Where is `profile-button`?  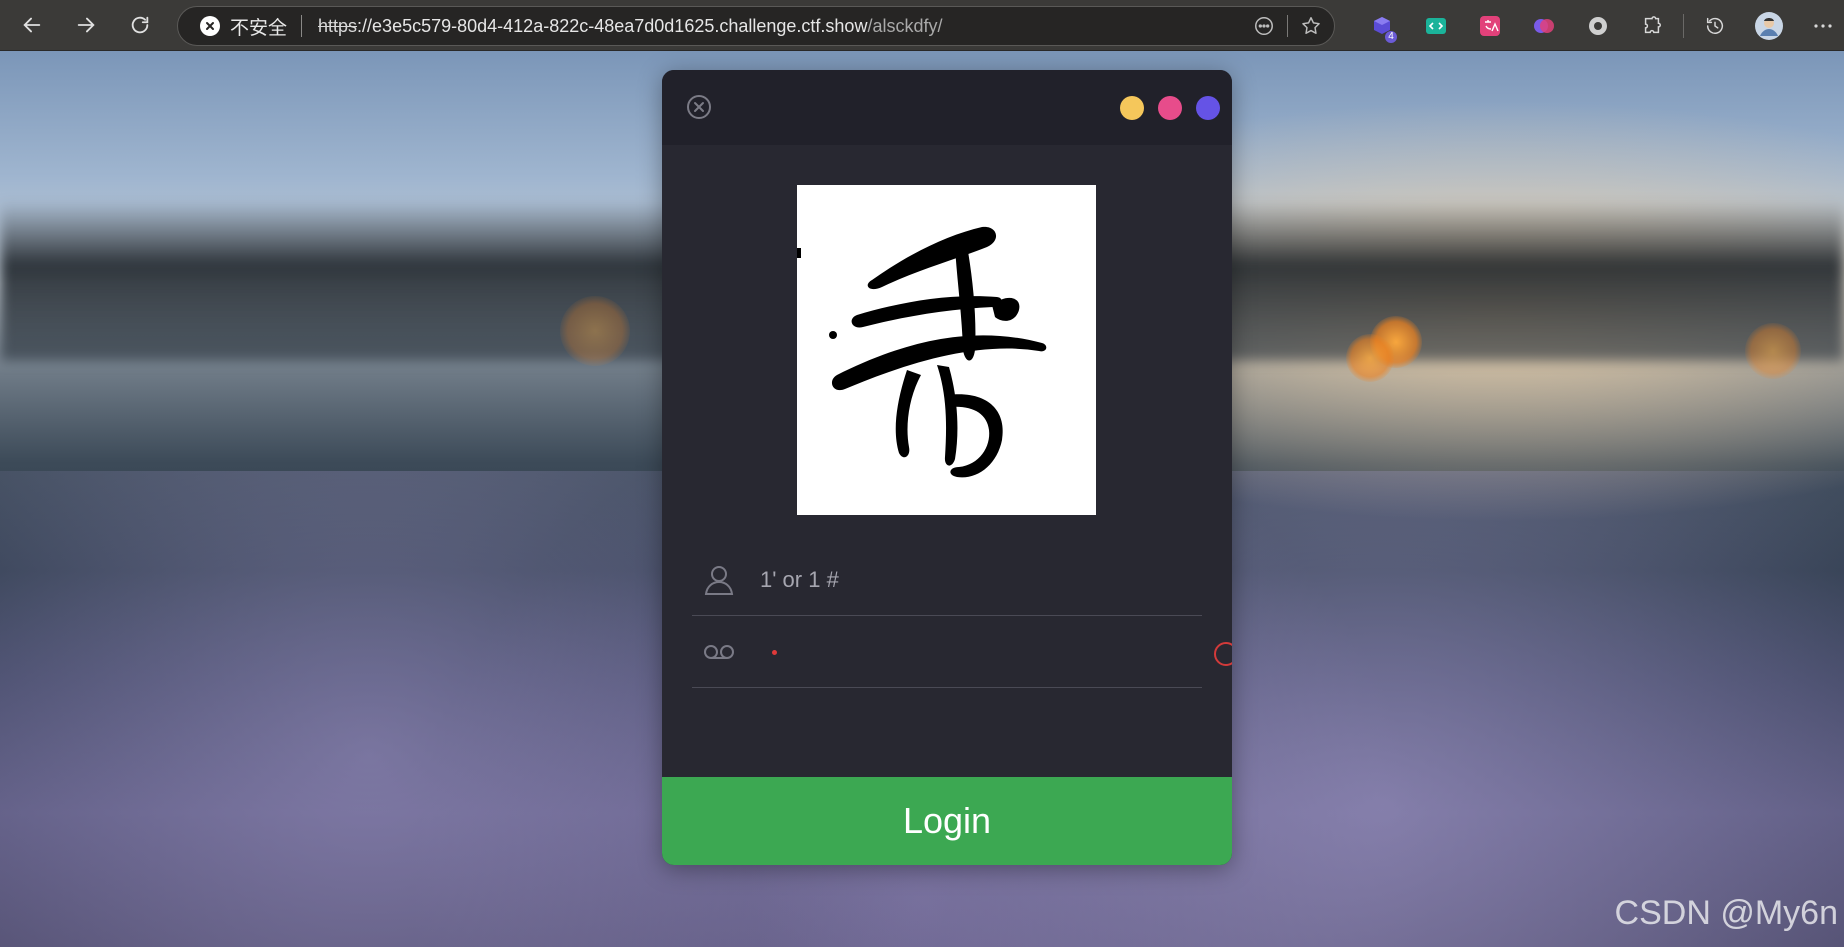 profile-button is located at coordinates (1769, 26).